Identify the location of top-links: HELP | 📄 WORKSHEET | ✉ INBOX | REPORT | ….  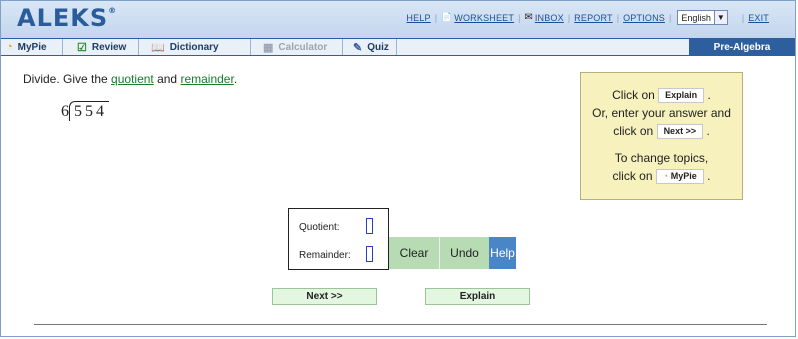
(587, 17).